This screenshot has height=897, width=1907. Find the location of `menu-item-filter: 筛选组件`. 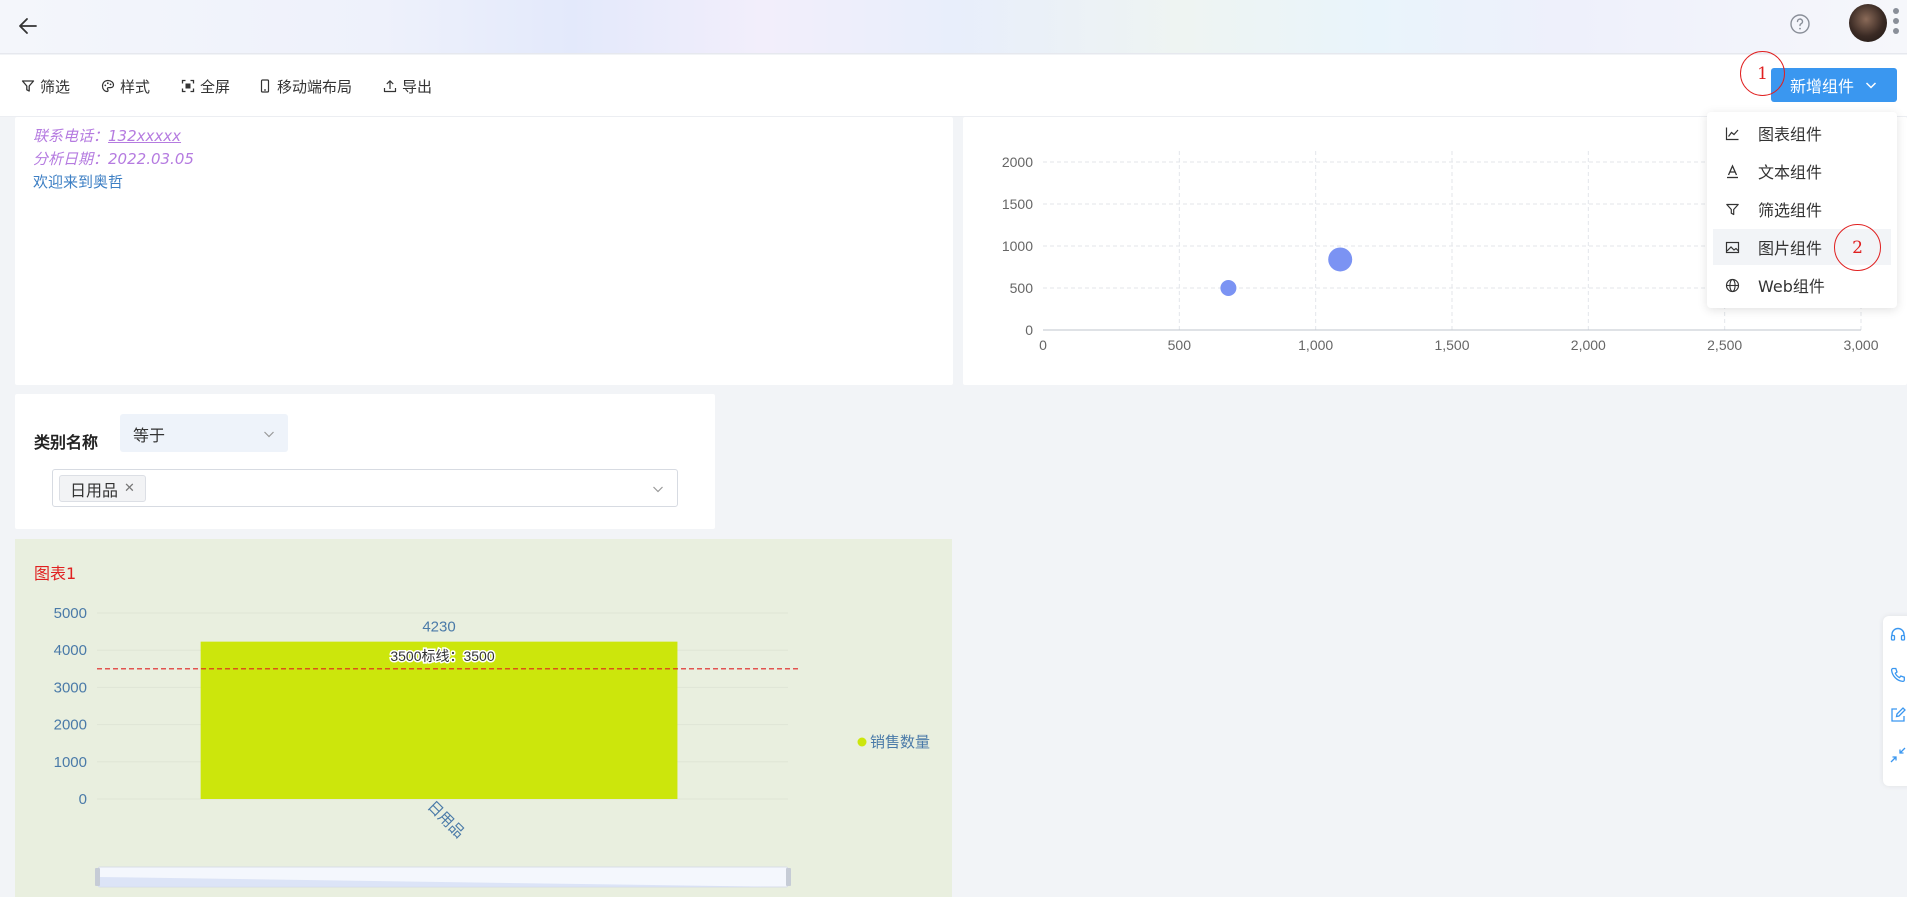

menu-item-filter: 筛选组件 is located at coordinates (1802, 209).